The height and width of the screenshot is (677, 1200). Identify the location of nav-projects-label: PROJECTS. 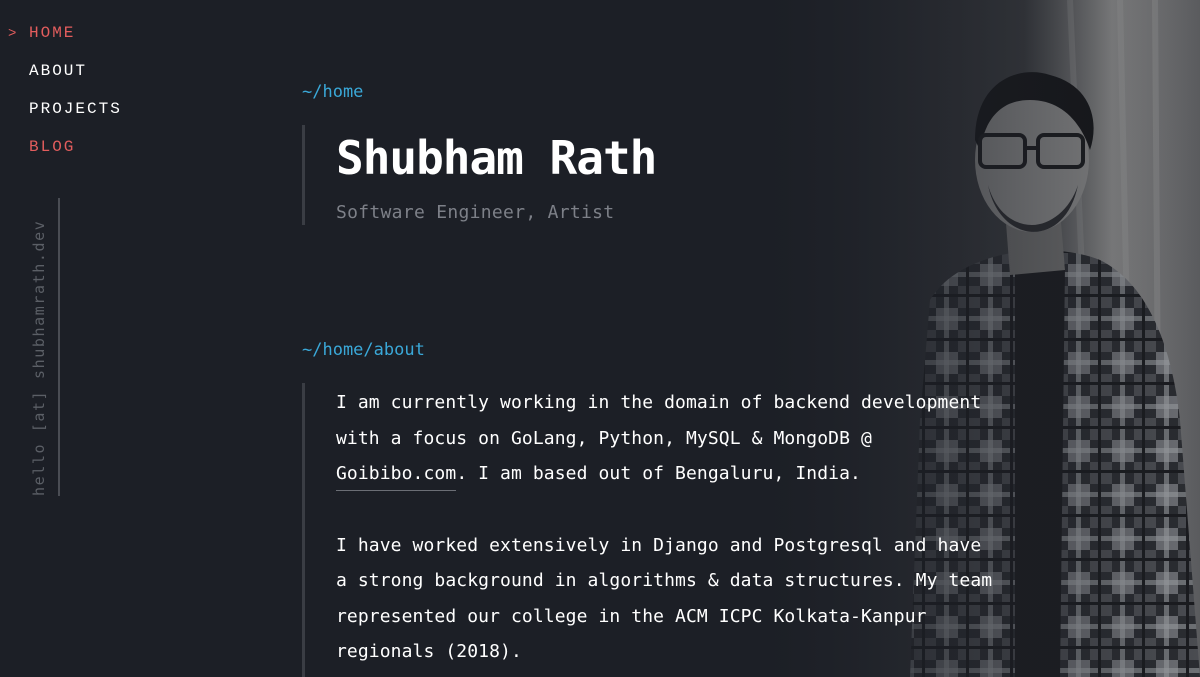
(75, 109).